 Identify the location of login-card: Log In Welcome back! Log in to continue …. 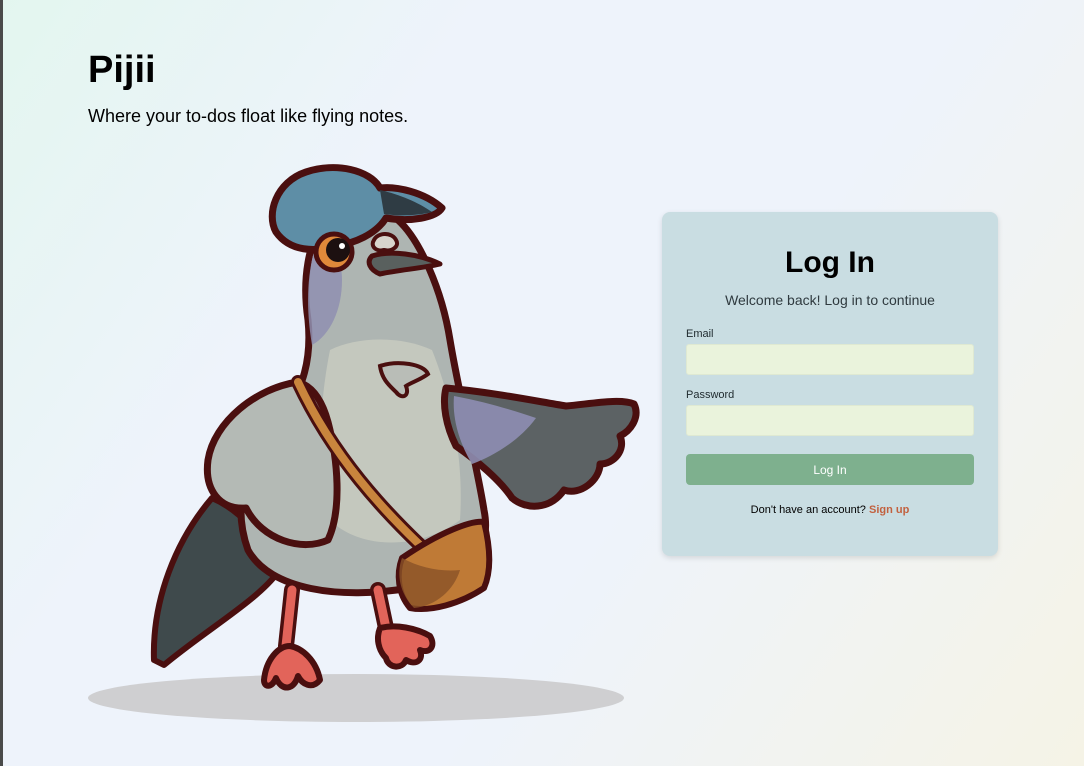
(830, 384).